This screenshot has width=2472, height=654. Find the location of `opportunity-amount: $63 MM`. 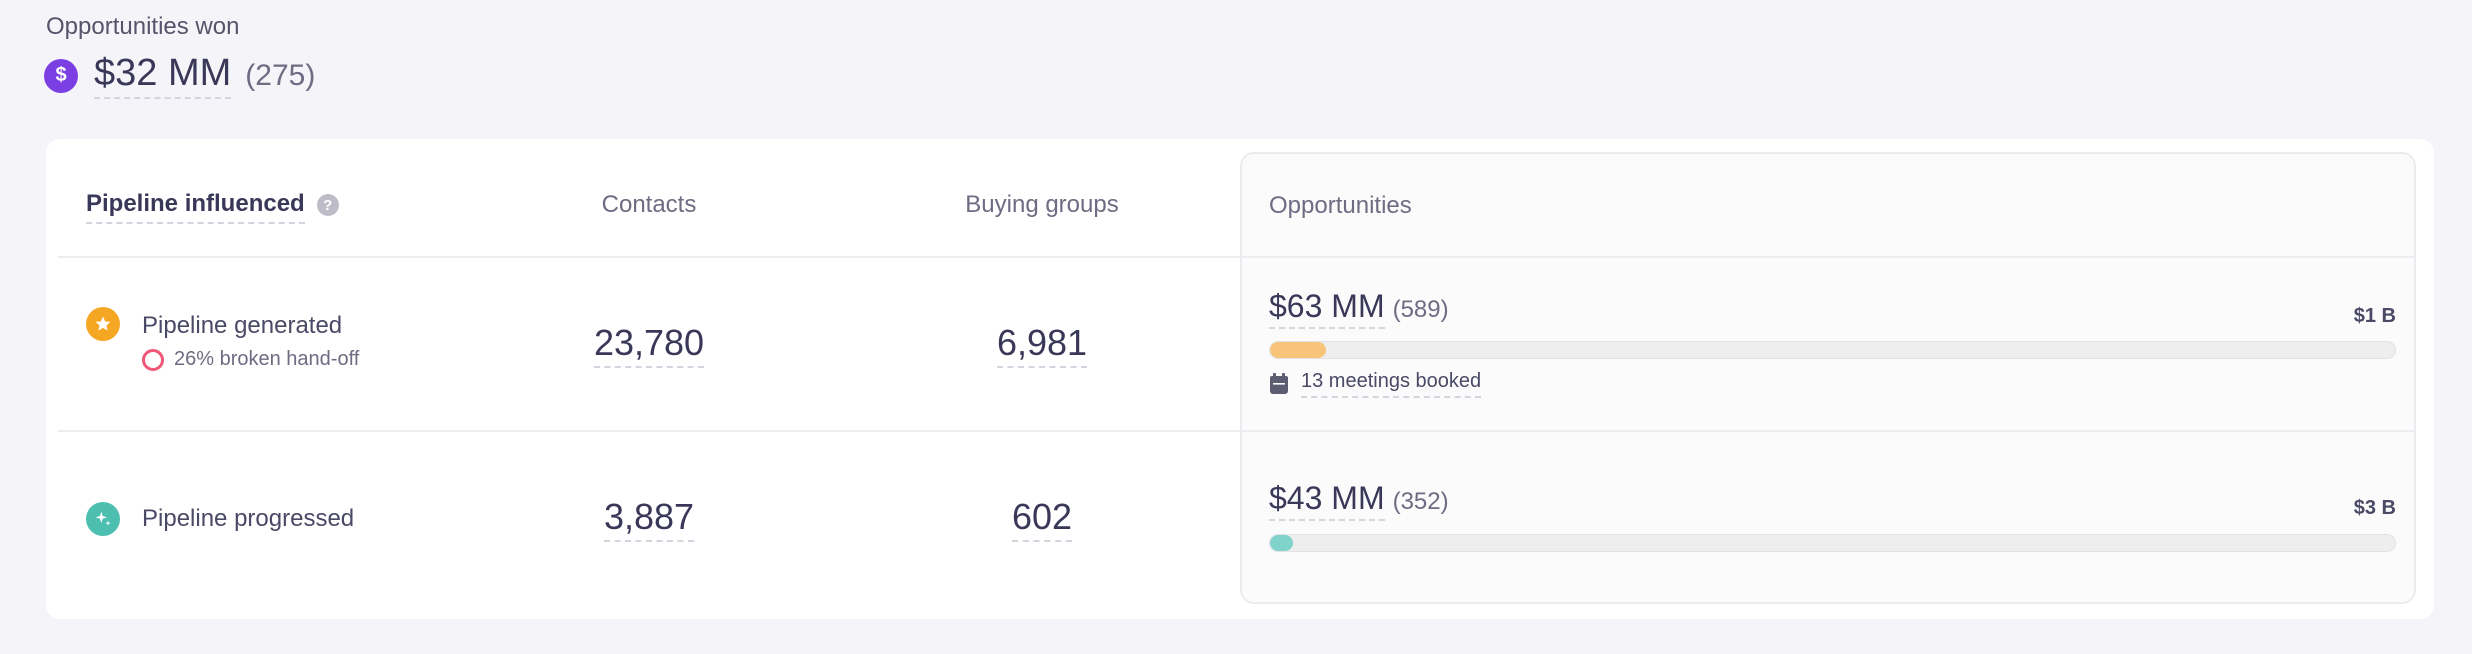

opportunity-amount: $63 MM is located at coordinates (1327, 308).